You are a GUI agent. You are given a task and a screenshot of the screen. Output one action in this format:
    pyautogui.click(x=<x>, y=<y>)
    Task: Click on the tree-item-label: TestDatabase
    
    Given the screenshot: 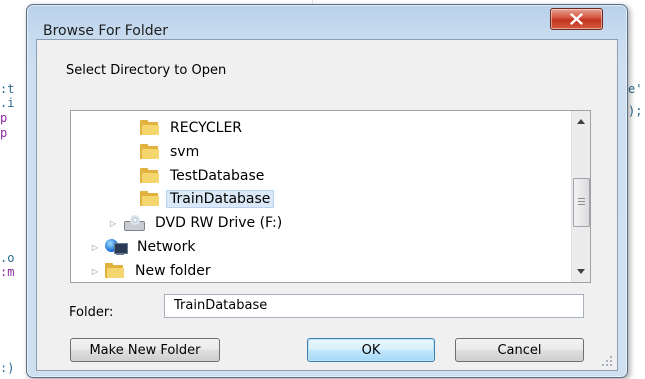 What is the action you would take?
    pyautogui.click(x=217, y=176)
    